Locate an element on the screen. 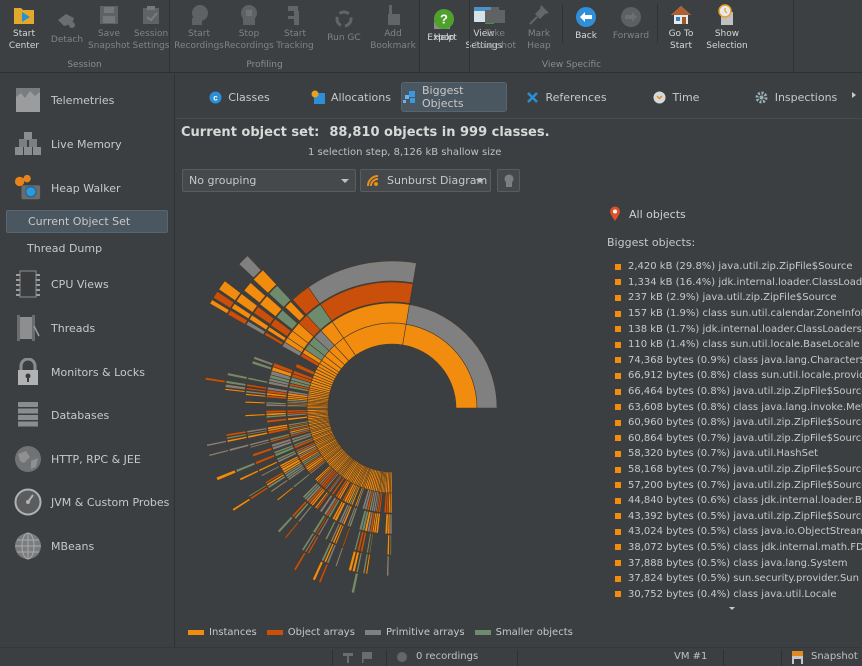  scroll-down-arrow is located at coordinates (732, 608).